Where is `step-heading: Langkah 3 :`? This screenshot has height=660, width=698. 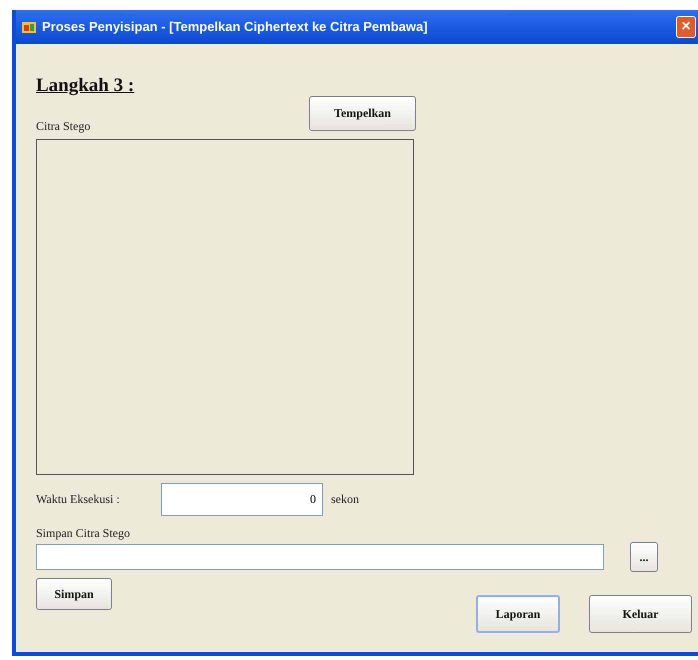 step-heading: Langkah 3 : is located at coordinates (85, 86).